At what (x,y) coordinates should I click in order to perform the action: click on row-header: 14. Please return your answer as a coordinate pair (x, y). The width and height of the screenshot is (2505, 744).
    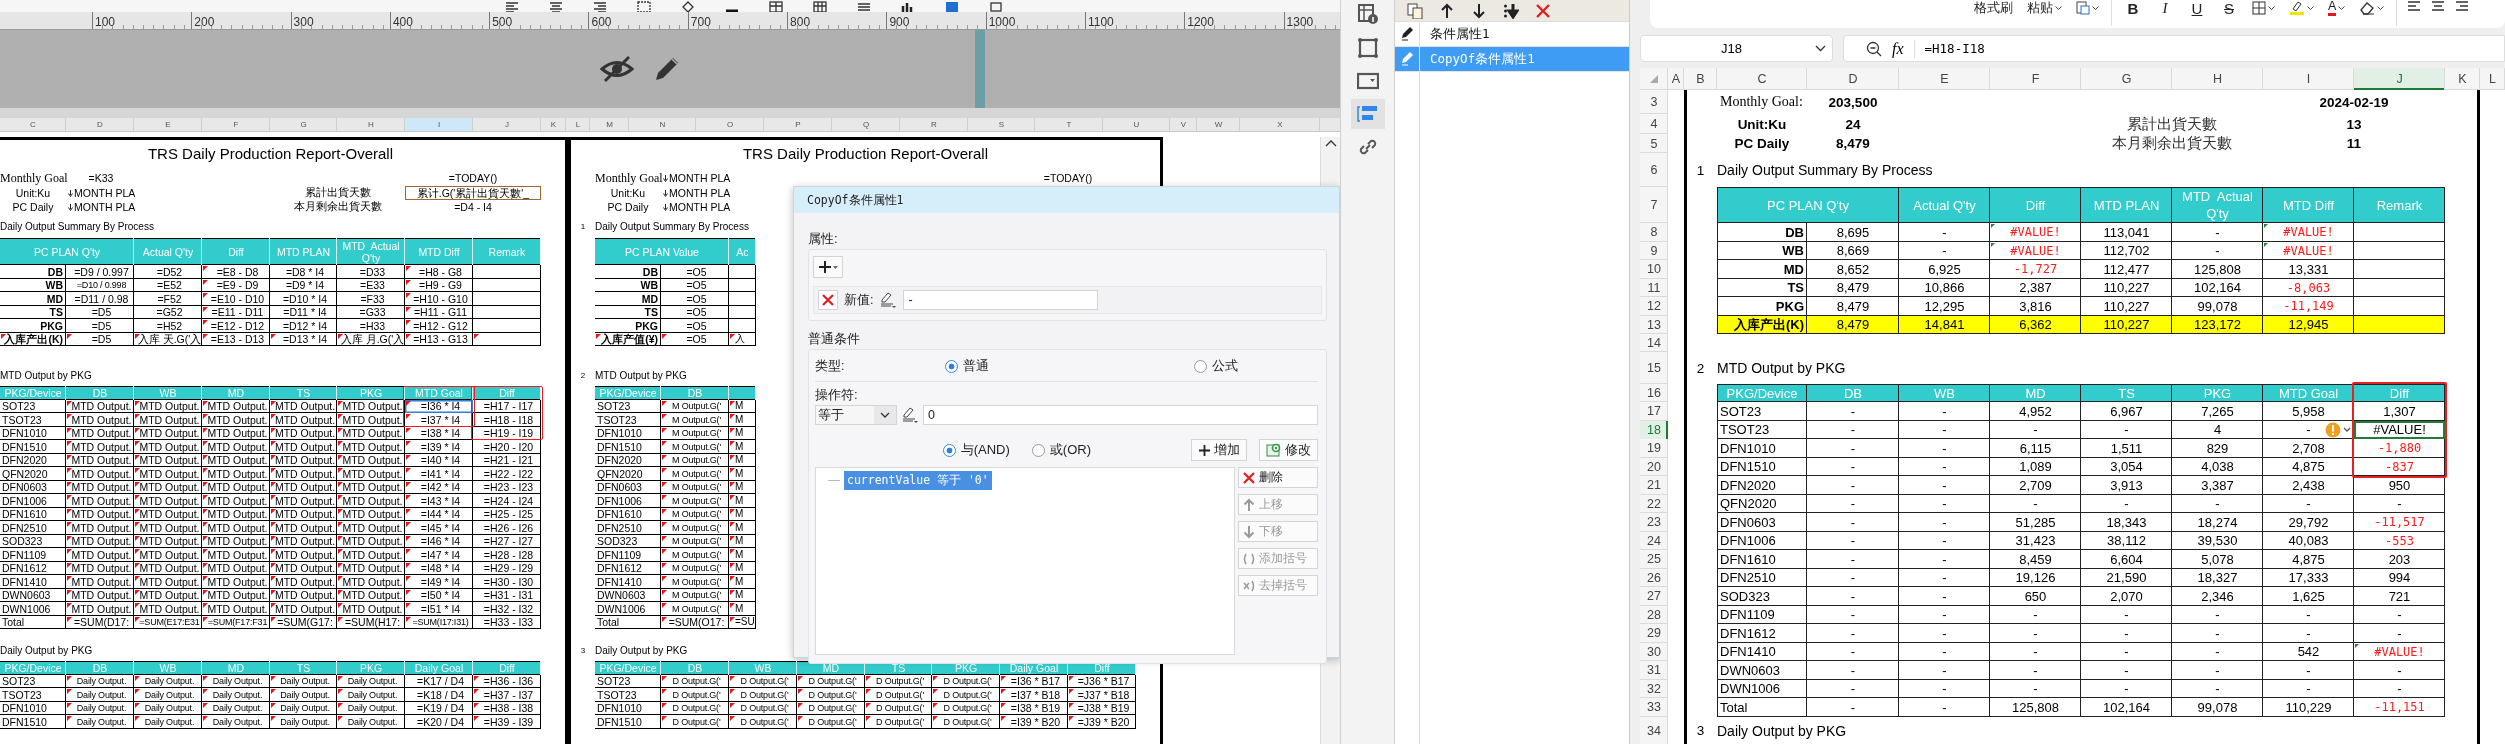
    Looking at the image, I should click on (1654, 343).